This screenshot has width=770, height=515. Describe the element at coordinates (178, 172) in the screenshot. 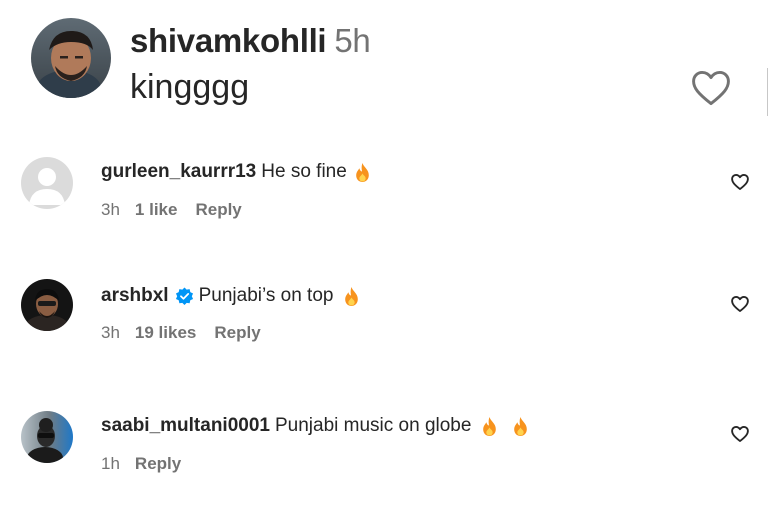

I see `username: gurleen_kaurrr13` at that location.